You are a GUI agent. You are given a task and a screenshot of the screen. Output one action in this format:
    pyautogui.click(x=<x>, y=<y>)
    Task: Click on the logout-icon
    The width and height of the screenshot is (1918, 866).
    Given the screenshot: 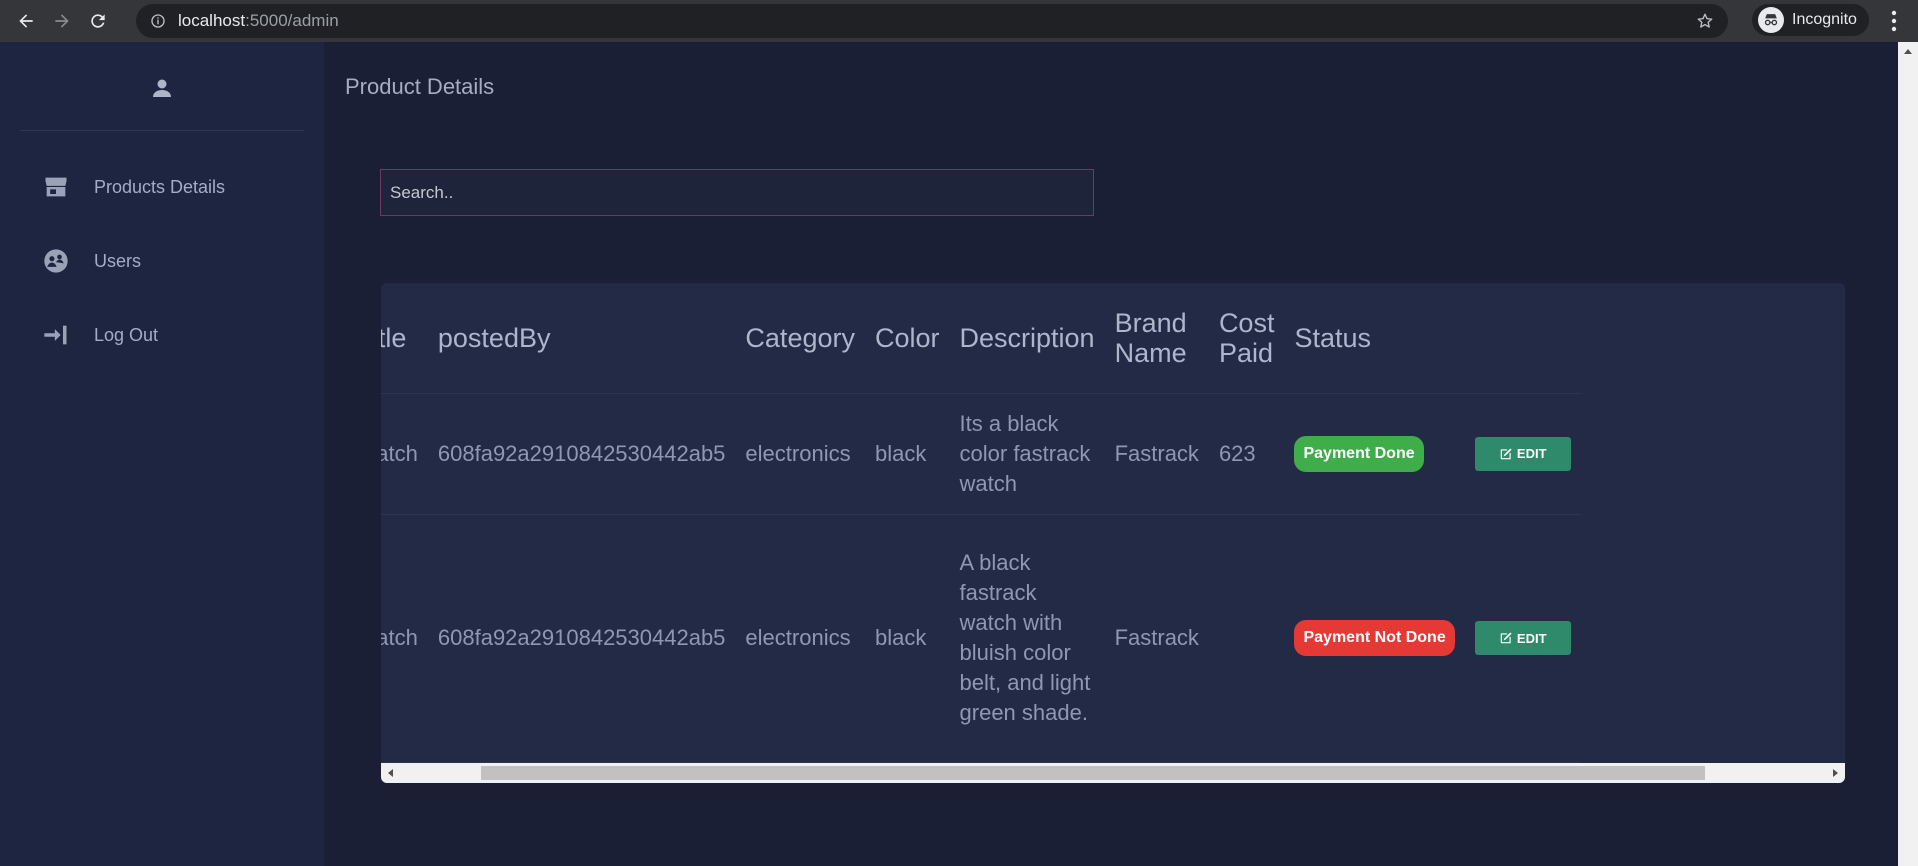 What is the action you would take?
    pyautogui.click(x=55, y=335)
    